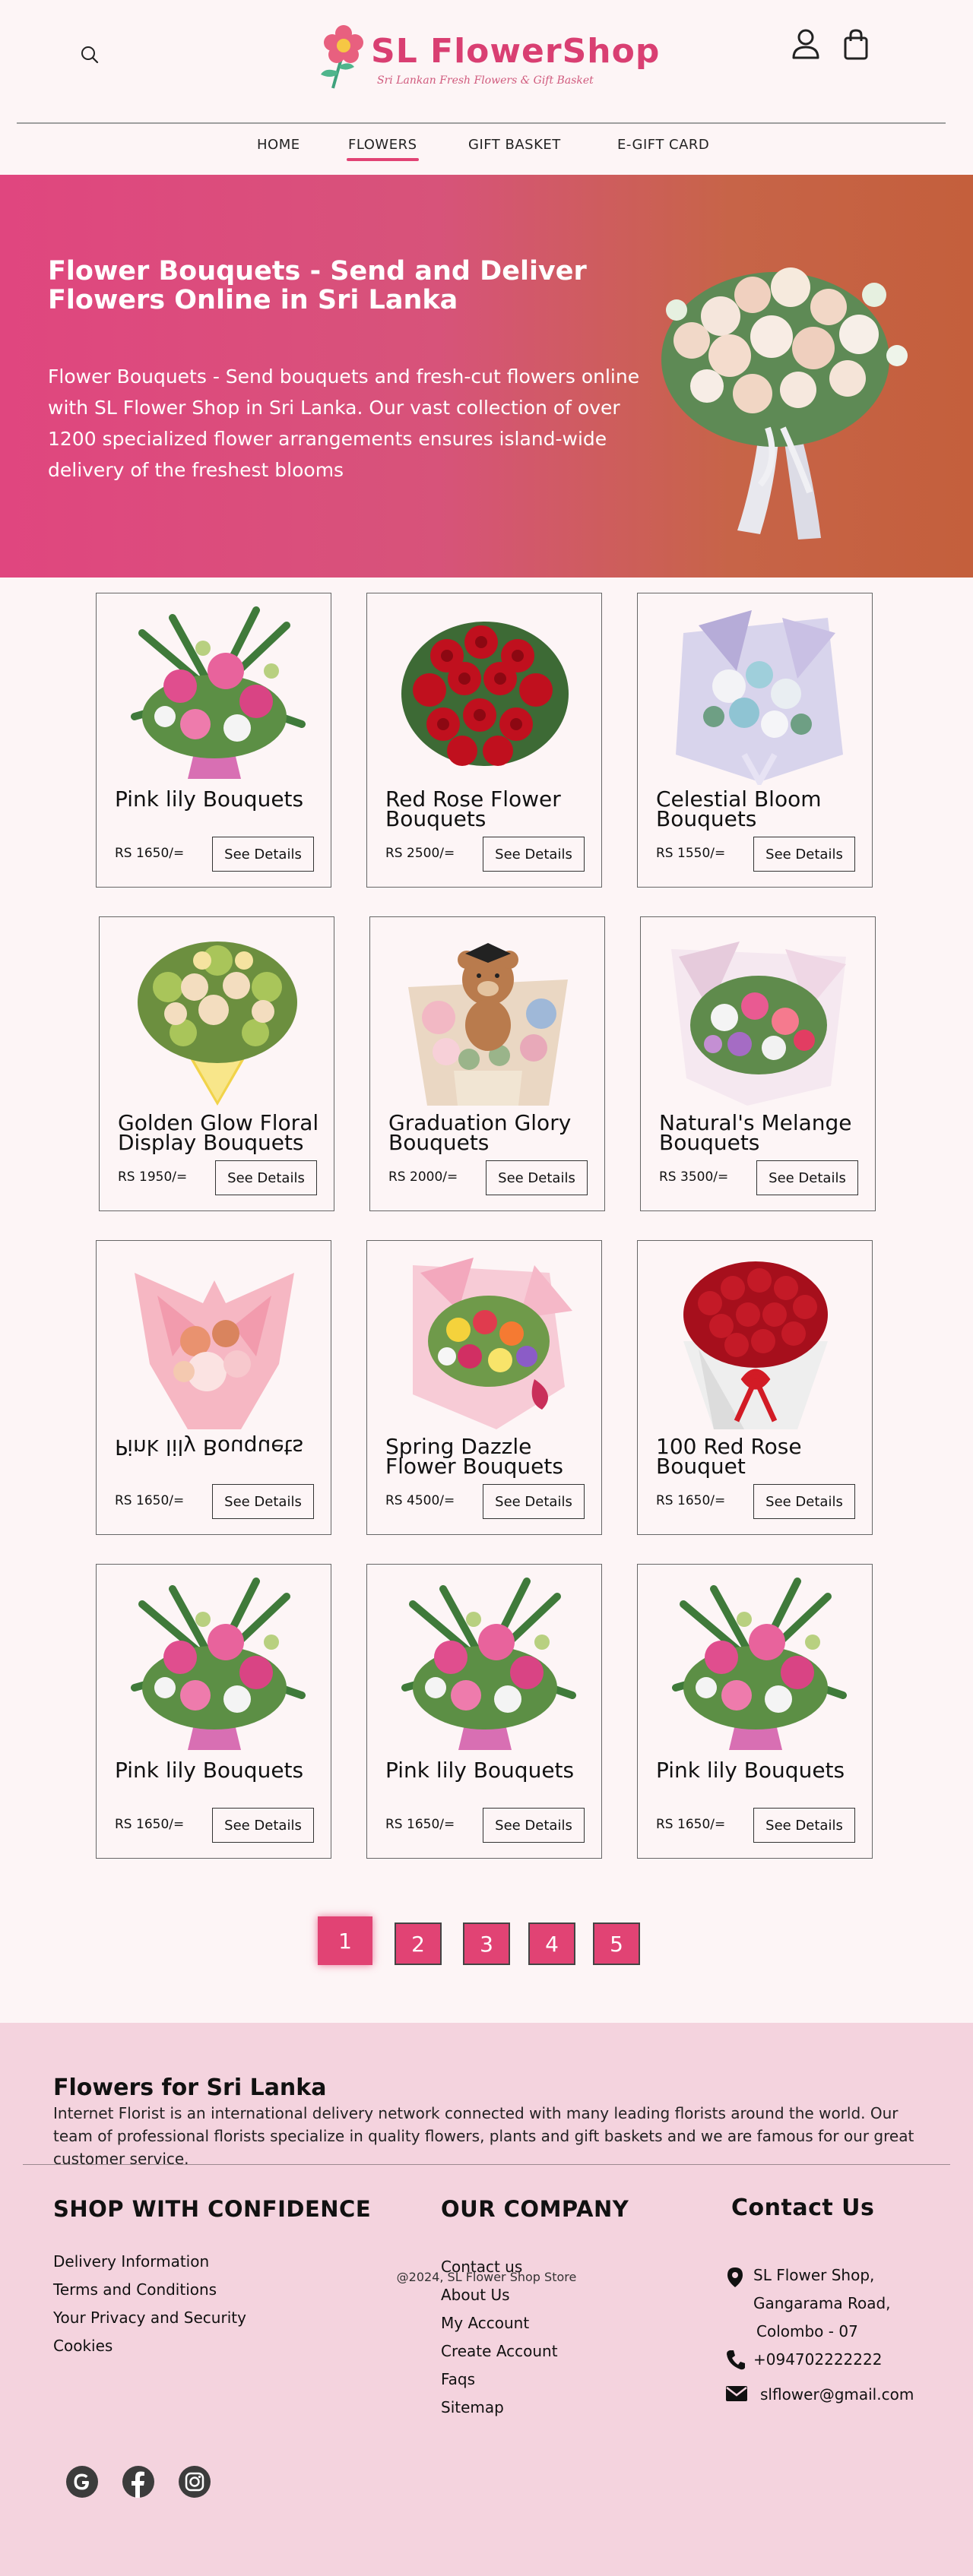 This screenshot has width=973, height=2576. Describe the element at coordinates (514, 145) in the screenshot. I see `nav-gift-basket: GIFT BASKET` at that location.